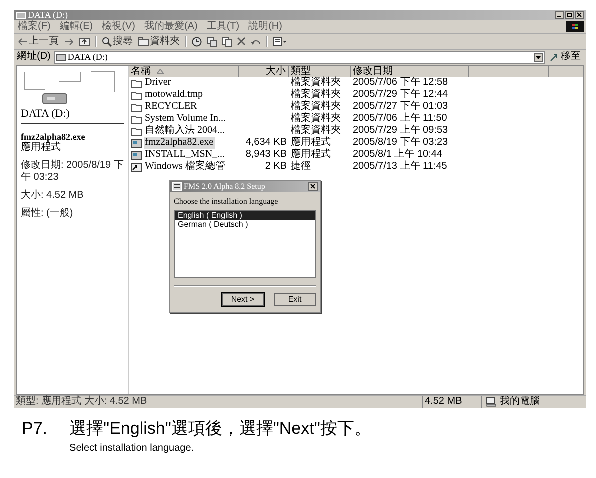 This screenshot has height=478, width=596. What do you see at coordinates (171, 107) in the screenshot?
I see `file-name: RECYCLER` at bounding box center [171, 107].